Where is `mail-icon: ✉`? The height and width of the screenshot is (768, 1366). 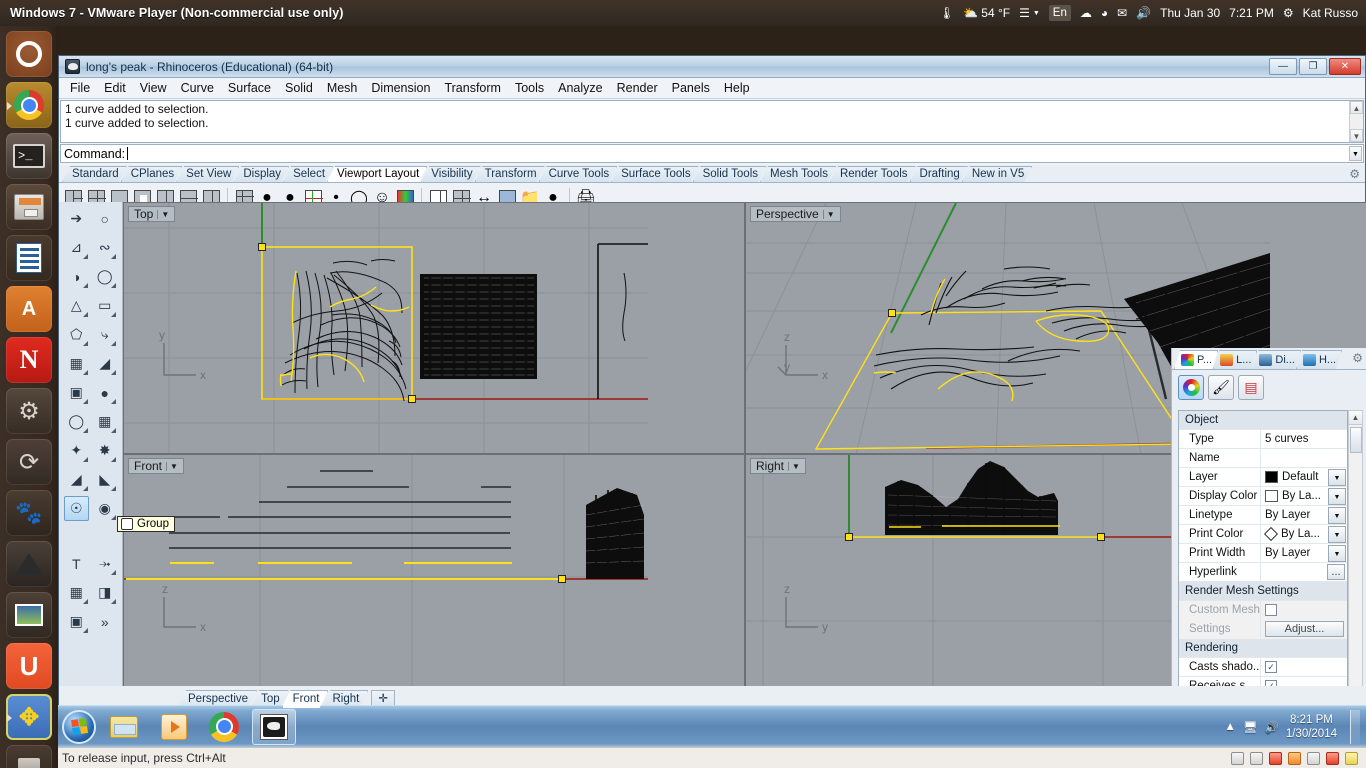 mail-icon: ✉ is located at coordinates (1122, 13).